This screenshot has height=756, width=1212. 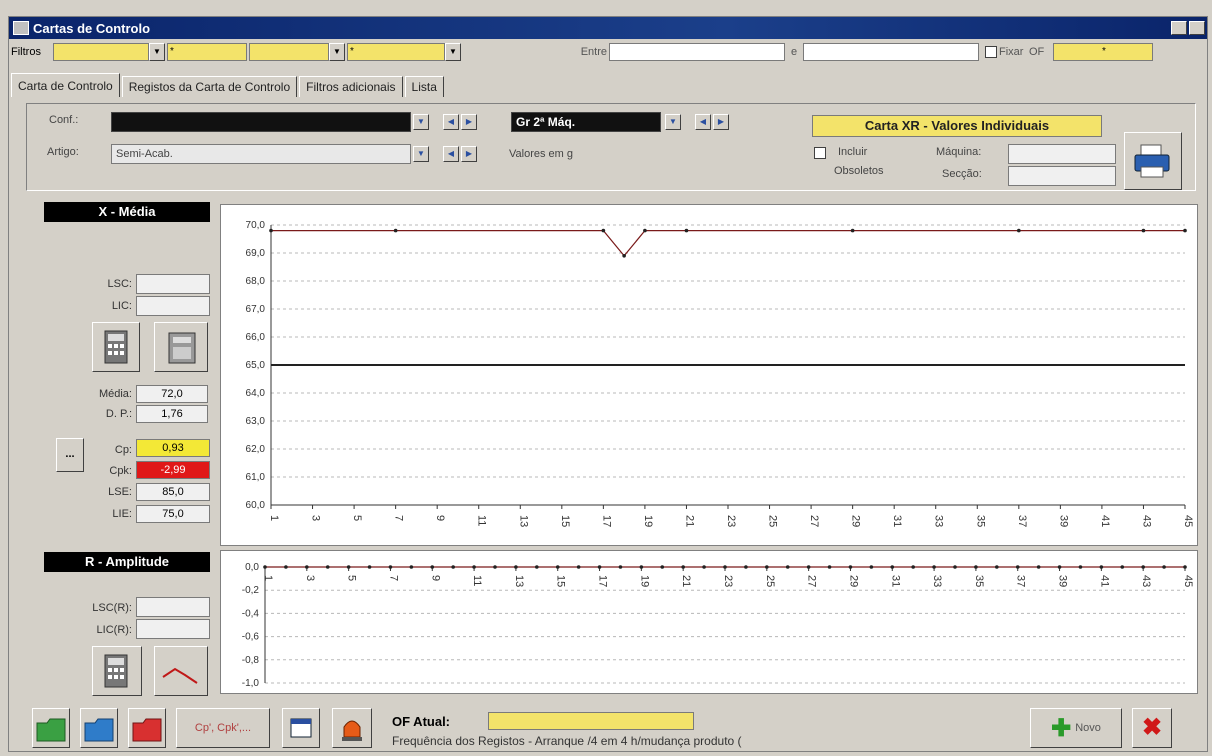 What do you see at coordinates (1197, 28) in the screenshot?
I see `maximize-button` at bounding box center [1197, 28].